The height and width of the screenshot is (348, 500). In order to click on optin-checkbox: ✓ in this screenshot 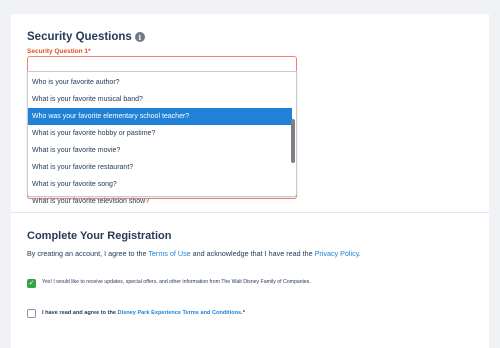, I will do `click(31, 283)`.